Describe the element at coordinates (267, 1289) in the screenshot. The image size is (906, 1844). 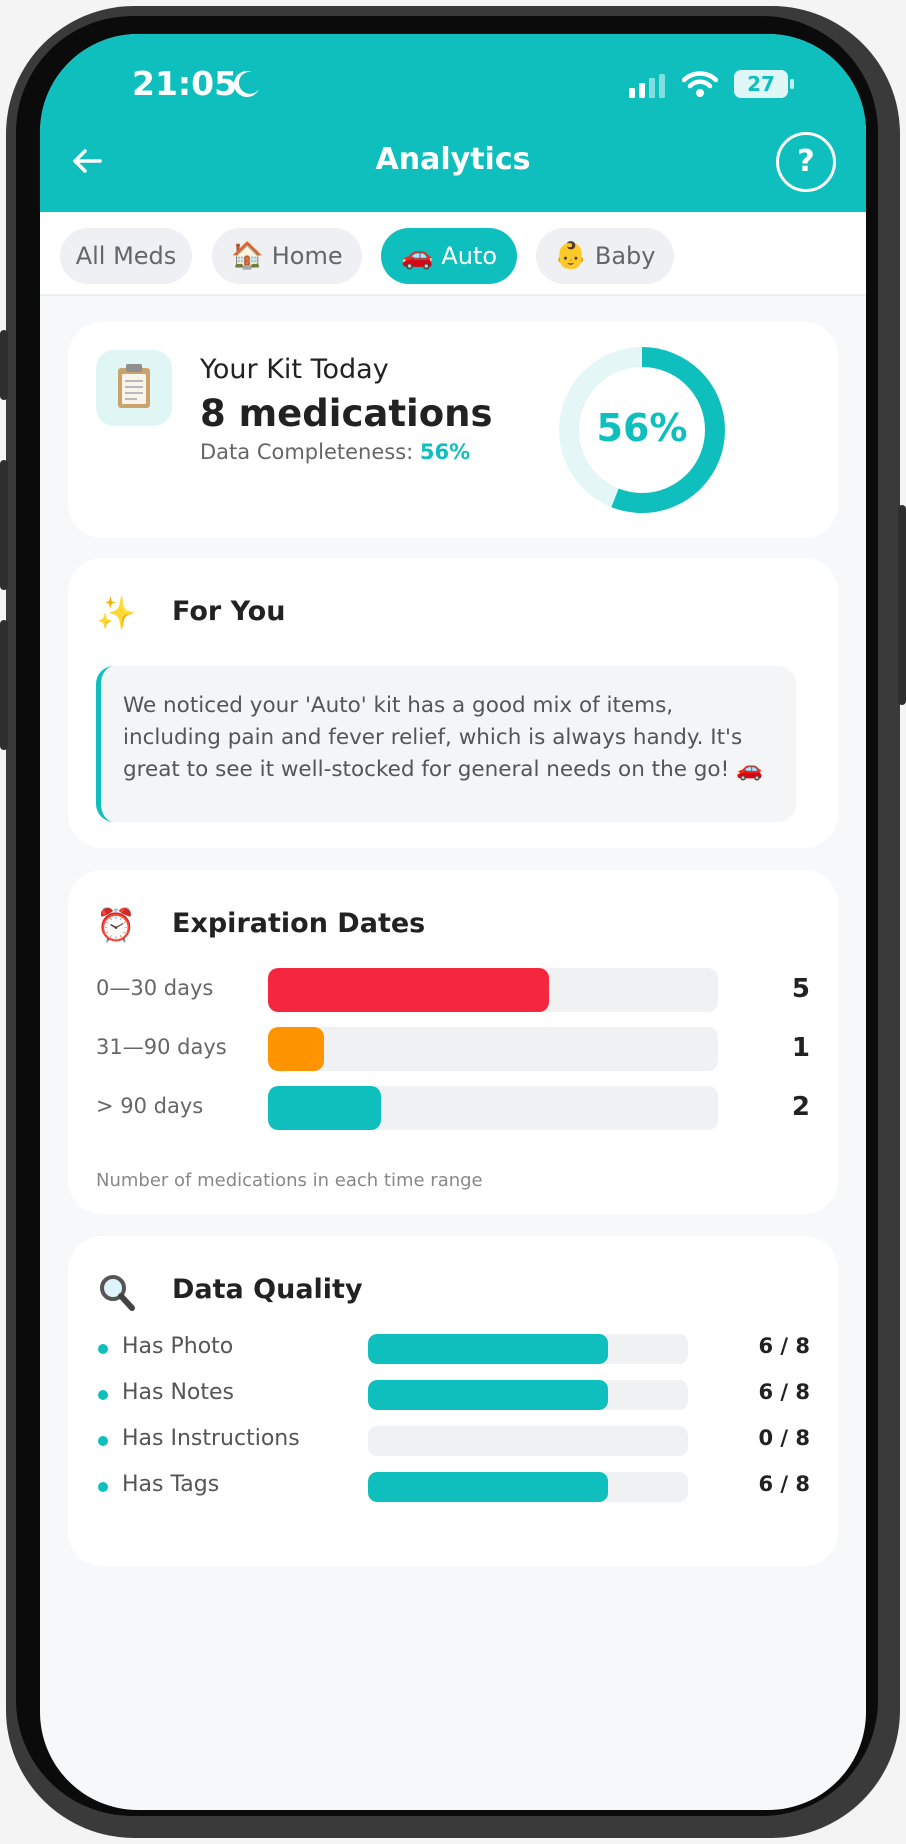
I see `data-quality-title: Data Quality` at that location.